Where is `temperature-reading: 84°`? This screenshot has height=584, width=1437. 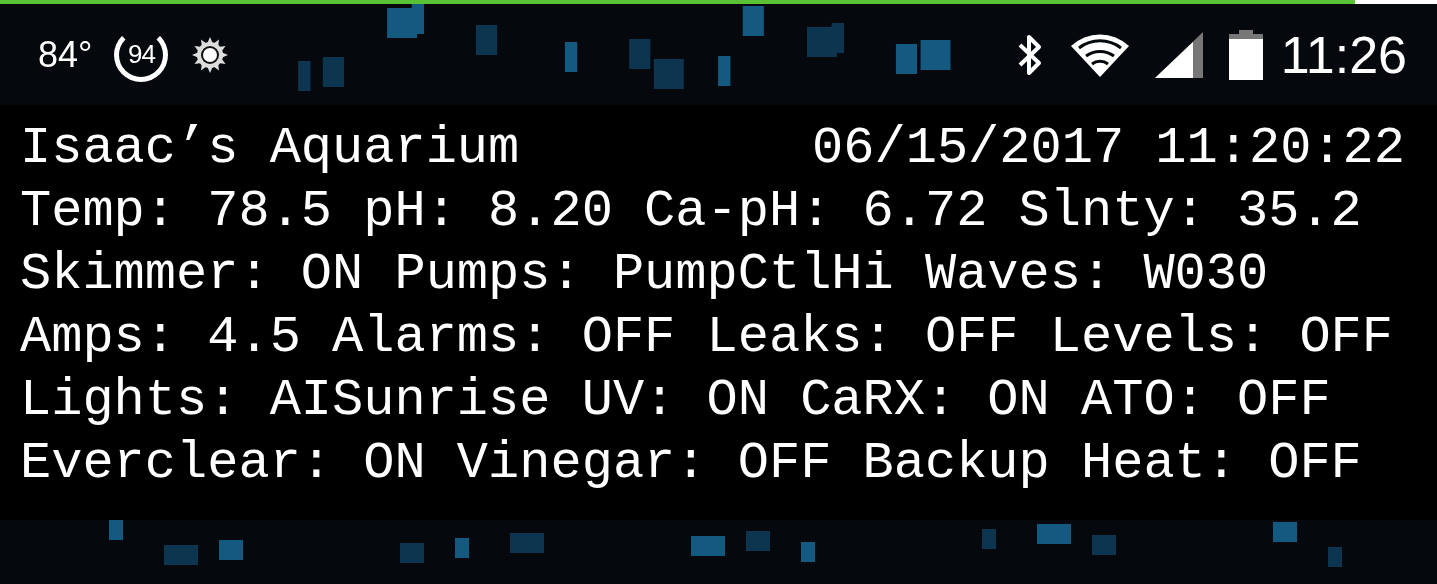 temperature-reading: 84° is located at coordinates (65, 54).